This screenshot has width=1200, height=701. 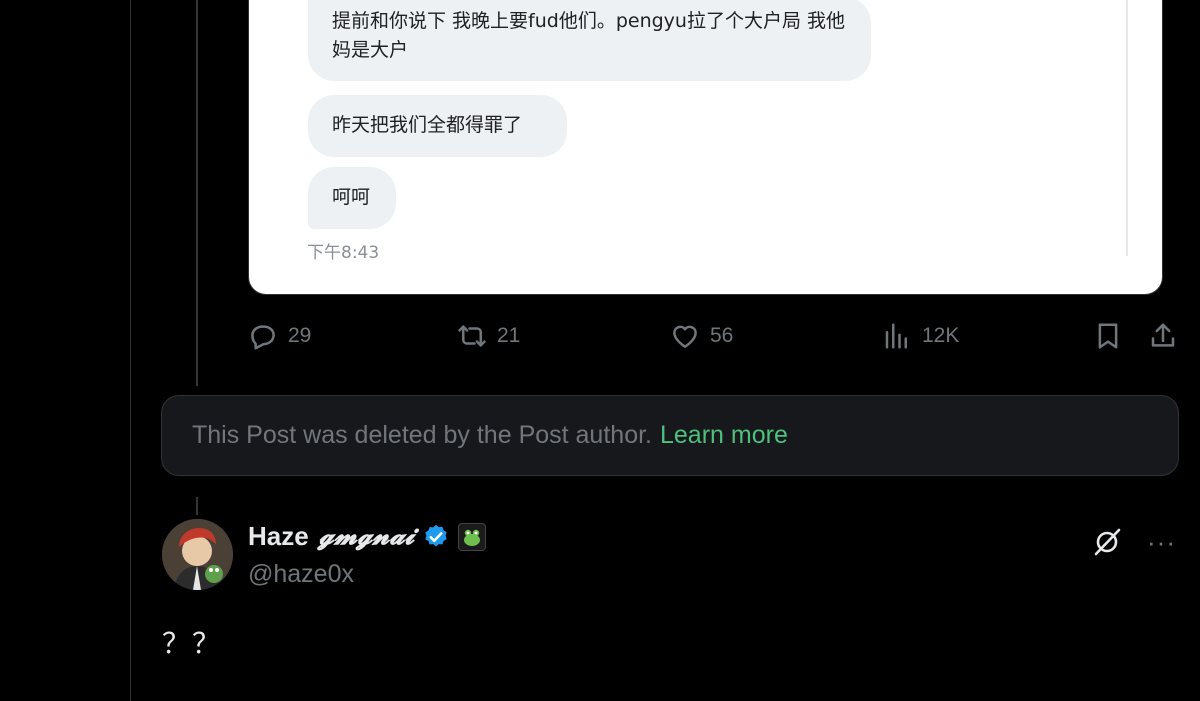 What do you see at coordinates (352, 198) in the screenshot?
I see `chat-bubble: 呵呵` at bounding box center [352, 198].